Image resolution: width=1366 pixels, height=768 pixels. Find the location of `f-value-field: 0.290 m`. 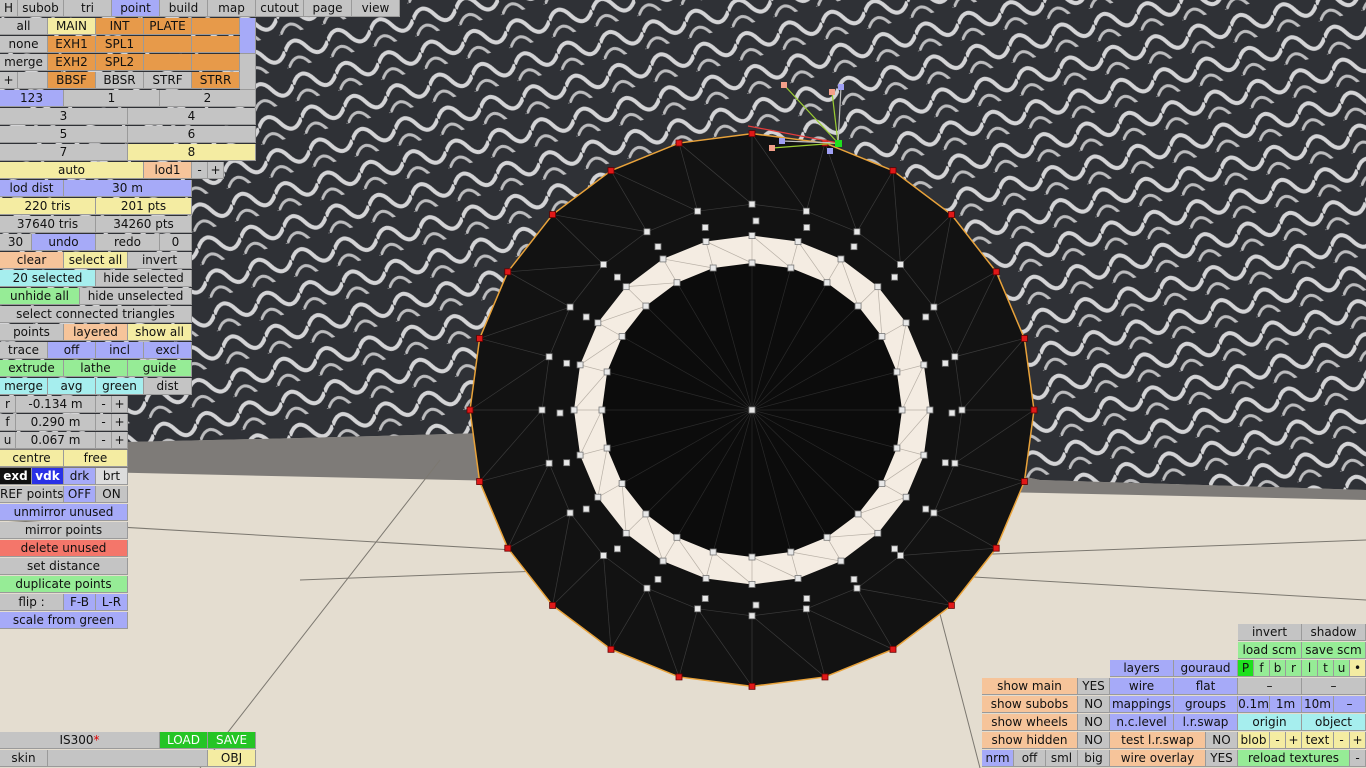

f-value-field: 0.290 m is located at coordinates (56, 422).